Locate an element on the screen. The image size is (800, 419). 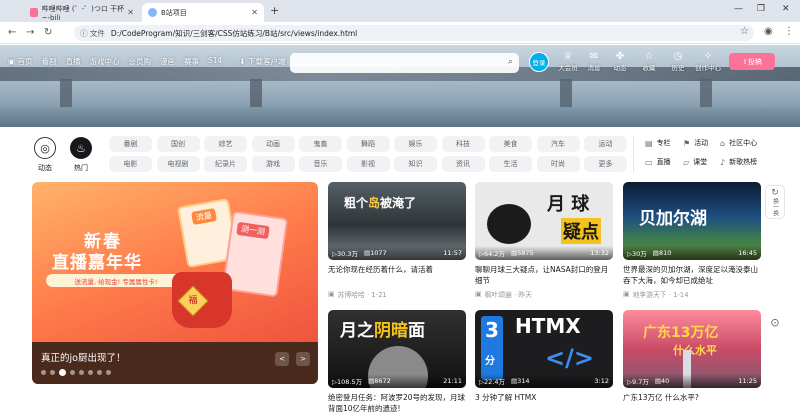
nav-s14: S14 is located at coordinates (215, 61).